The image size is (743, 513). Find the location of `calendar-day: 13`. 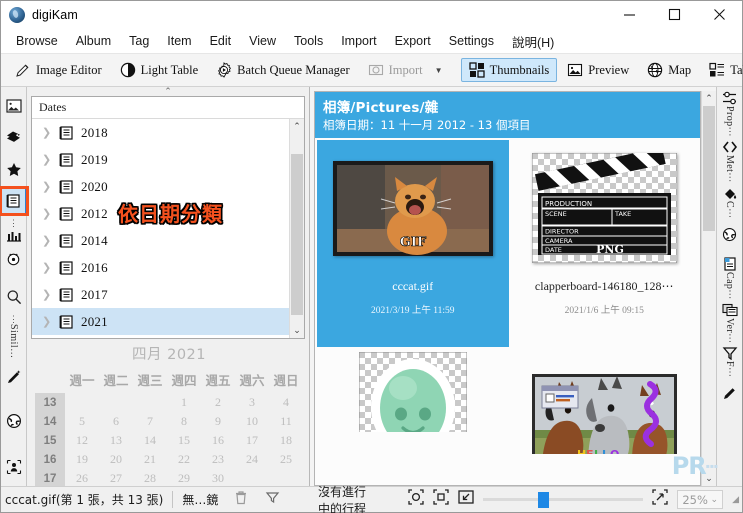

calendar-day: 13 is located at coordinates (116, 440).